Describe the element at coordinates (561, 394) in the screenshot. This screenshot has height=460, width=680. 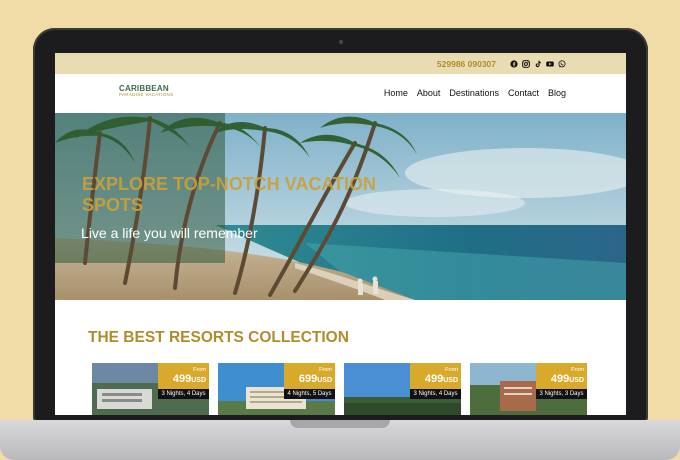
I see `nights-label: 3 Nights, 3 Days` at that location.